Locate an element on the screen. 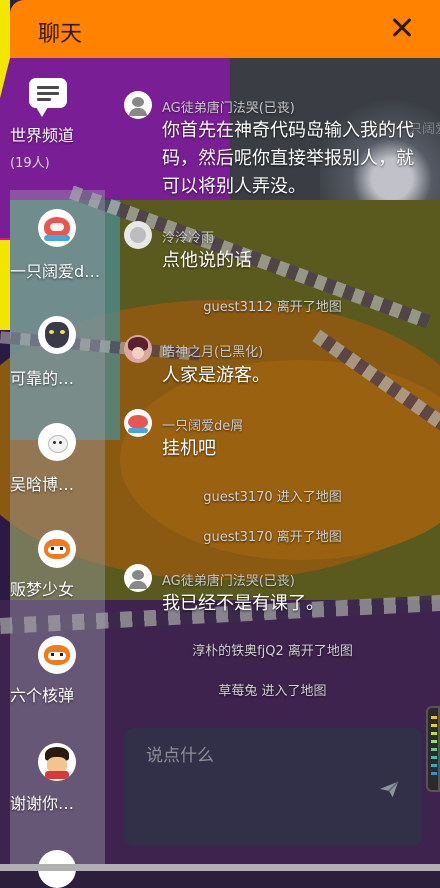 Image resolution: width=440 pixels, height=888 pixels. channel-name: 六个核弹 is located at coordinates (42, 695).